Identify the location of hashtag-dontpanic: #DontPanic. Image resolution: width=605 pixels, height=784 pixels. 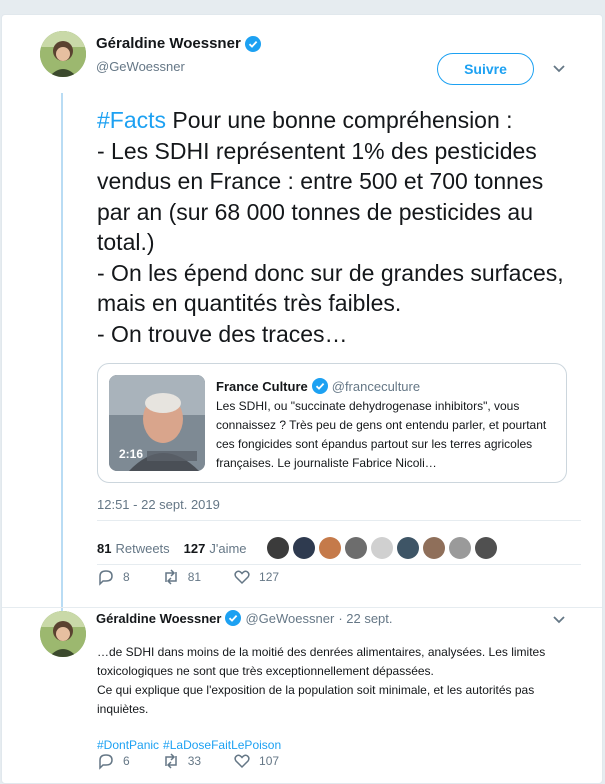
(128, 745).